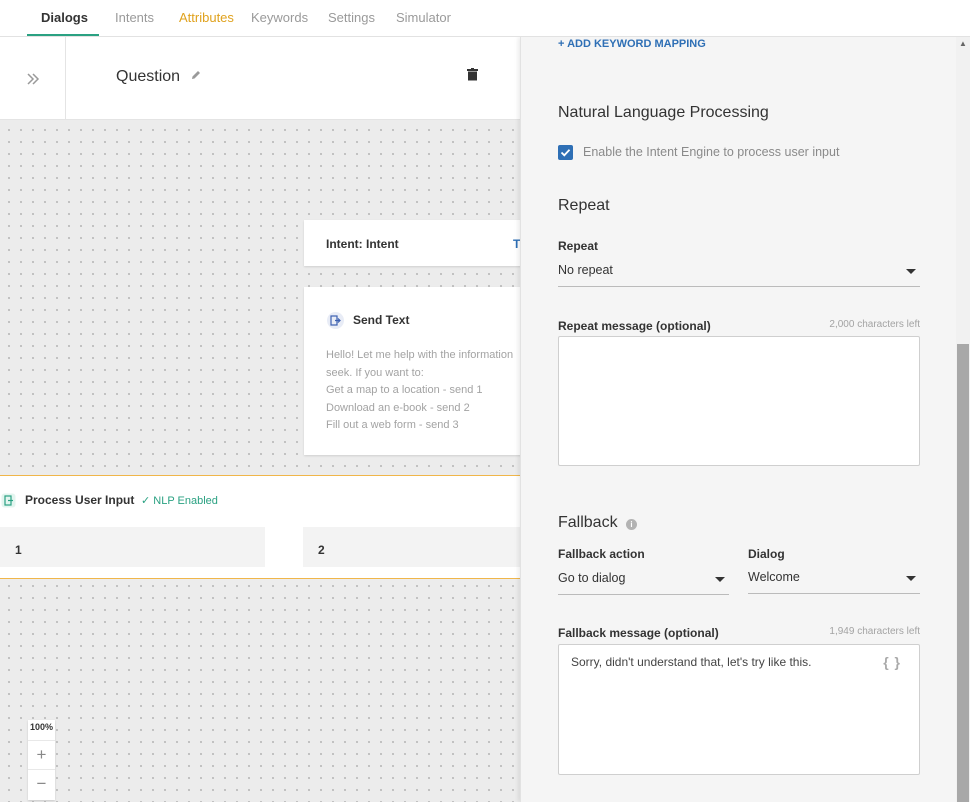 This screenshot has width=970, height=802. Describe the element at coordinates (601, 554) in the screenshot. I see `fallback-action-label: Fallback action` at that location.